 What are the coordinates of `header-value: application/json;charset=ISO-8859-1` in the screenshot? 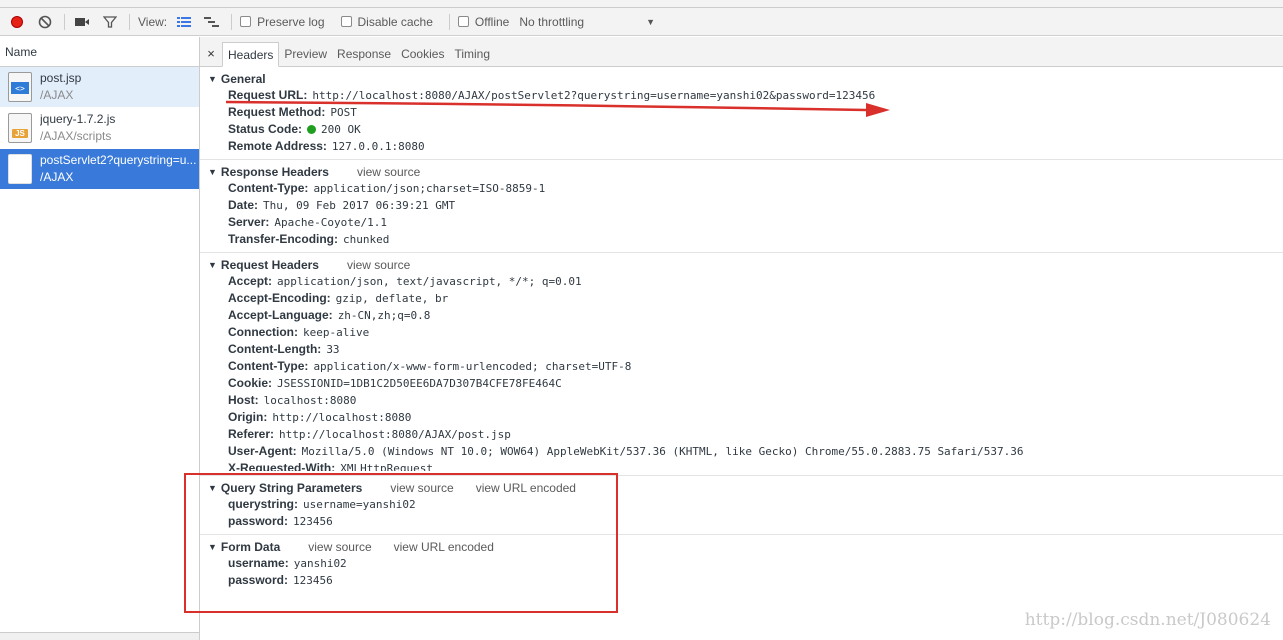 It's located at (429, 188).